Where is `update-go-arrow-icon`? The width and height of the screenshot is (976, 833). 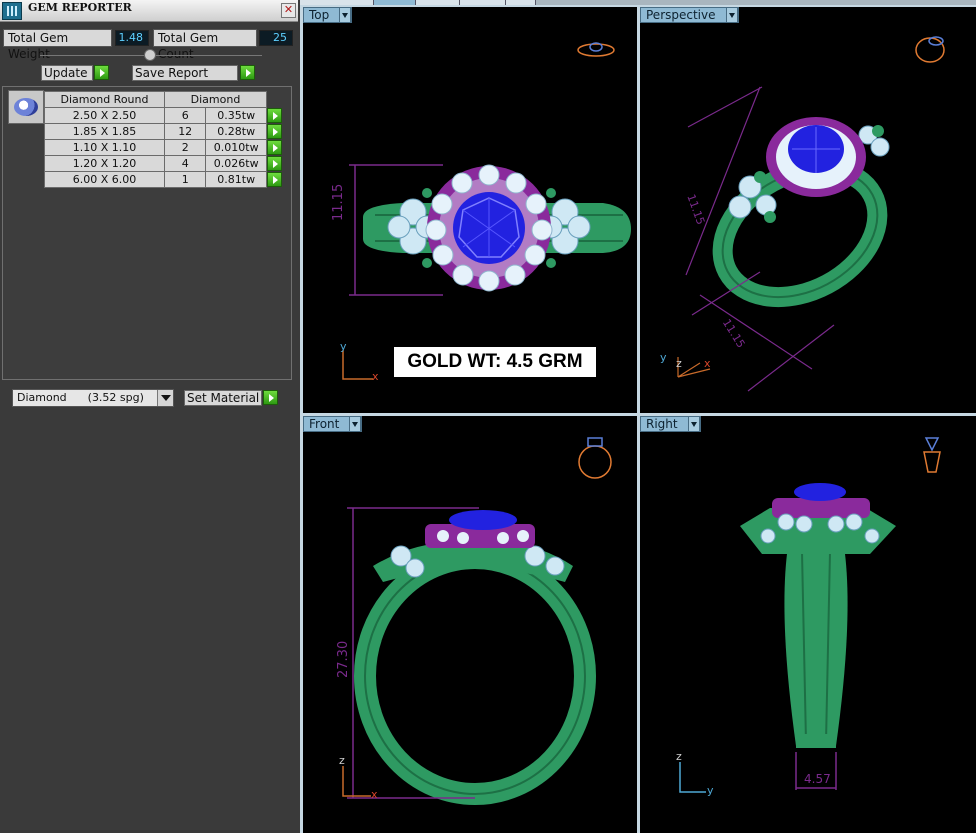 update-go-arrow-icon is located at coordinates (101, 72).